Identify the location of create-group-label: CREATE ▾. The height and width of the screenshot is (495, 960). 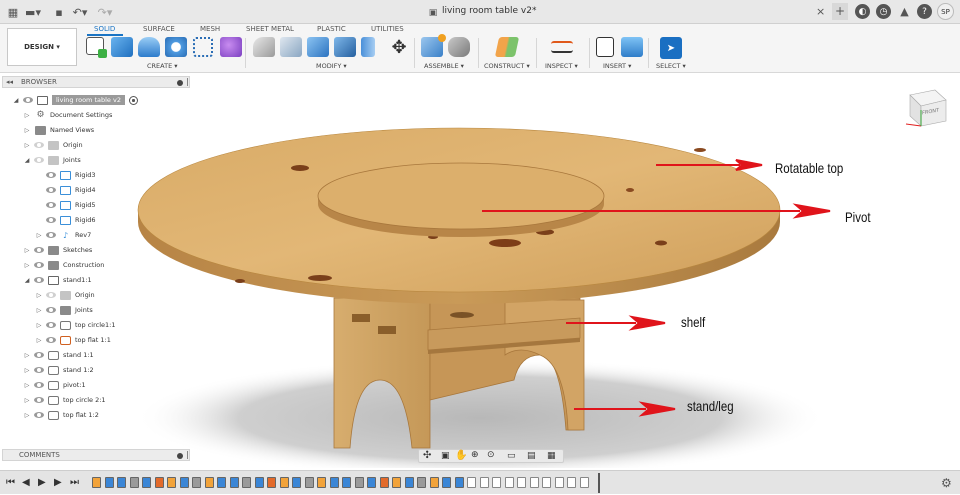
(162, 66).